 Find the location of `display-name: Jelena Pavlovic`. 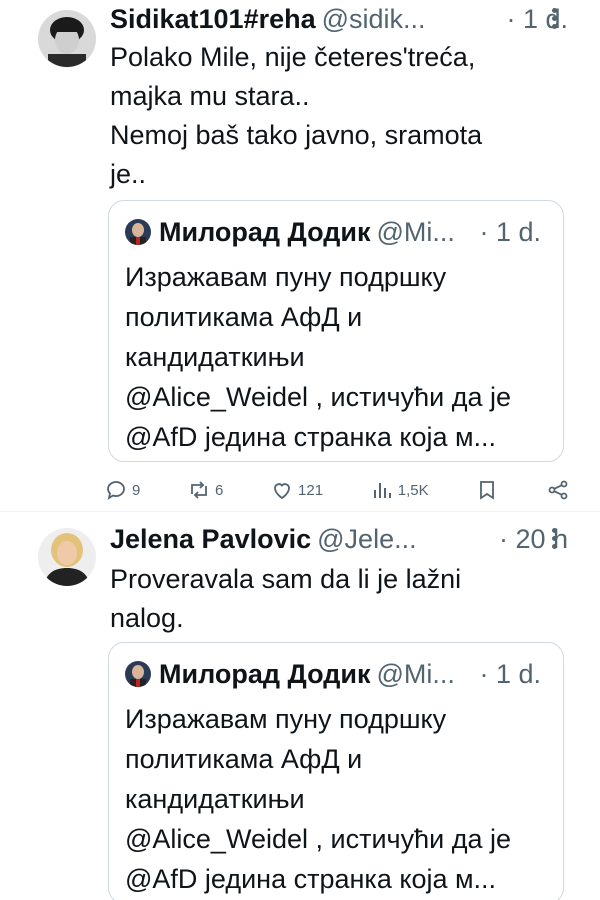

display-name: Jelena Pavlovic is located at coordinates (210, 539).